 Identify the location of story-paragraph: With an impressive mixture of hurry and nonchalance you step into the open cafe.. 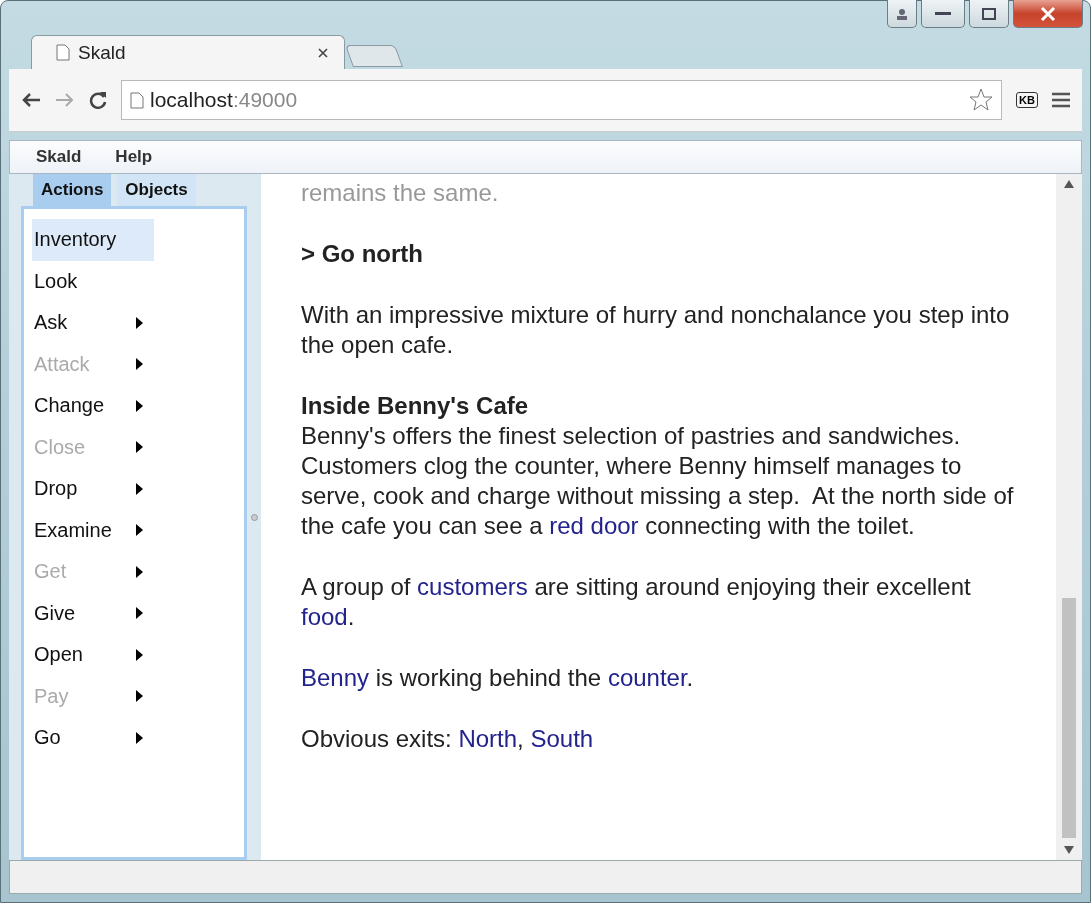
(656, 330).